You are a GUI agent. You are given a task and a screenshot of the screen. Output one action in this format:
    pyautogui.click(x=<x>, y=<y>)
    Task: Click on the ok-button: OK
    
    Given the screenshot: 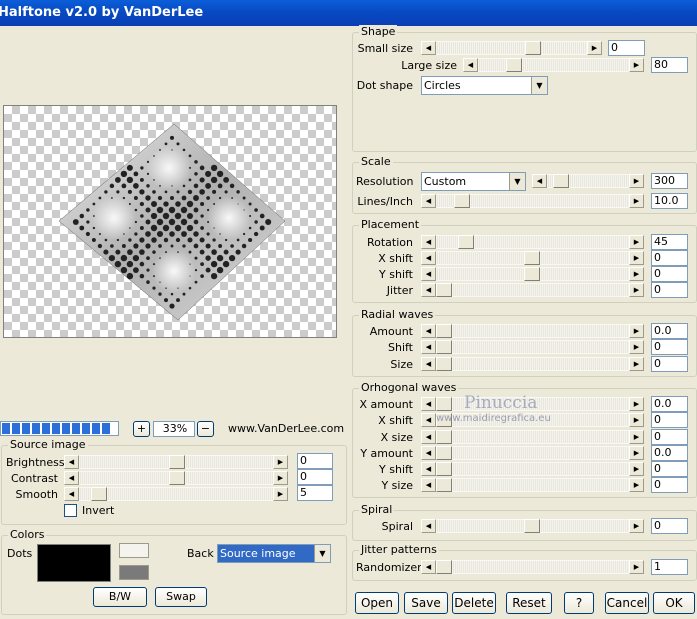 What is the action you would take?
    pyautogui.click(x=674, y=603)
    